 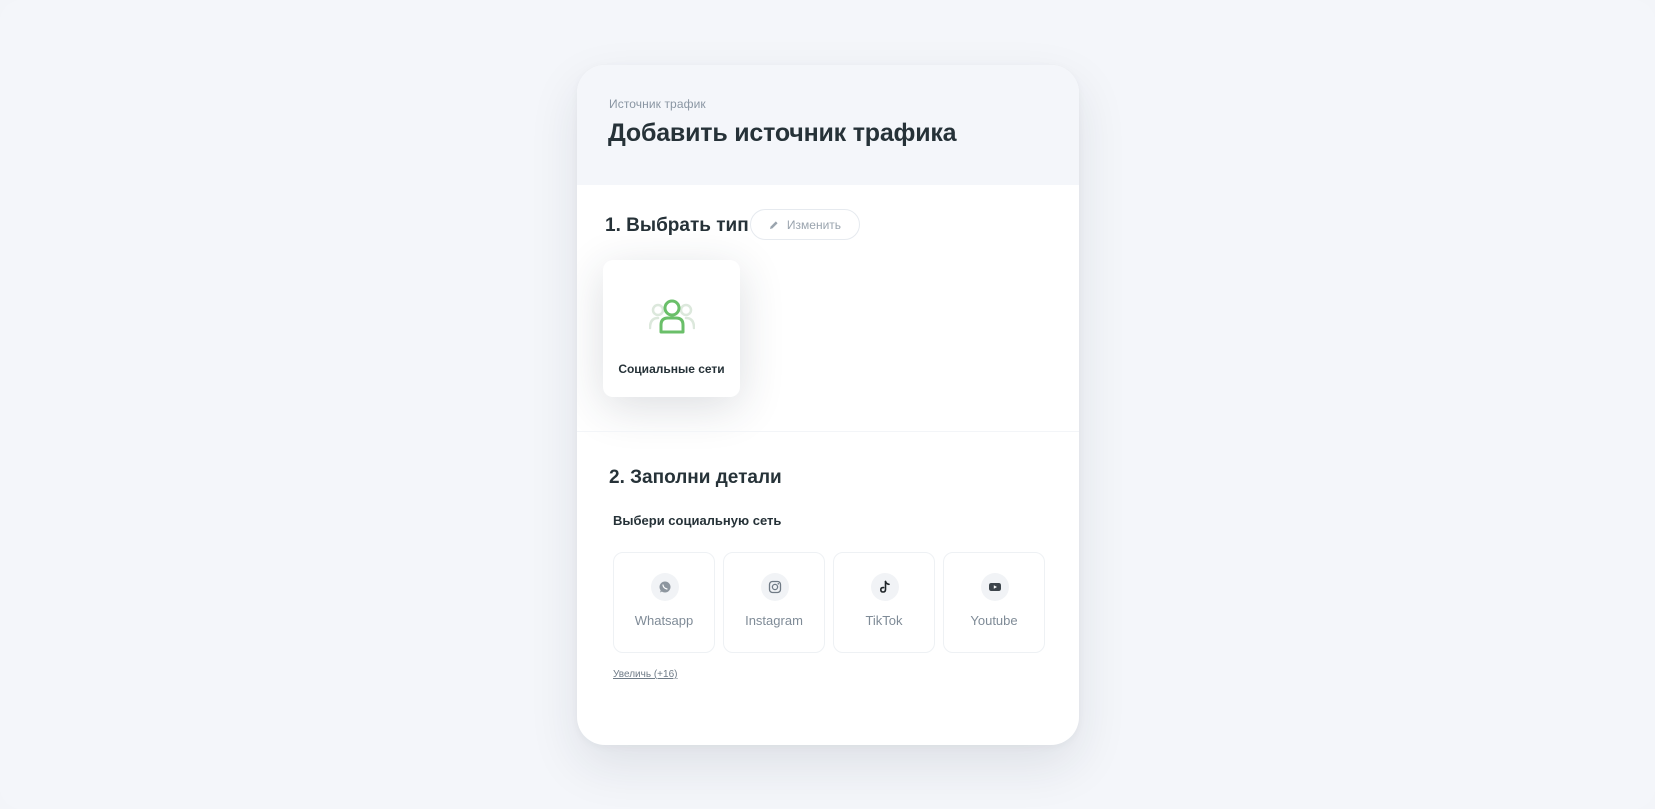 I want to click on tiktok-icon, so click(x=885, y=587).